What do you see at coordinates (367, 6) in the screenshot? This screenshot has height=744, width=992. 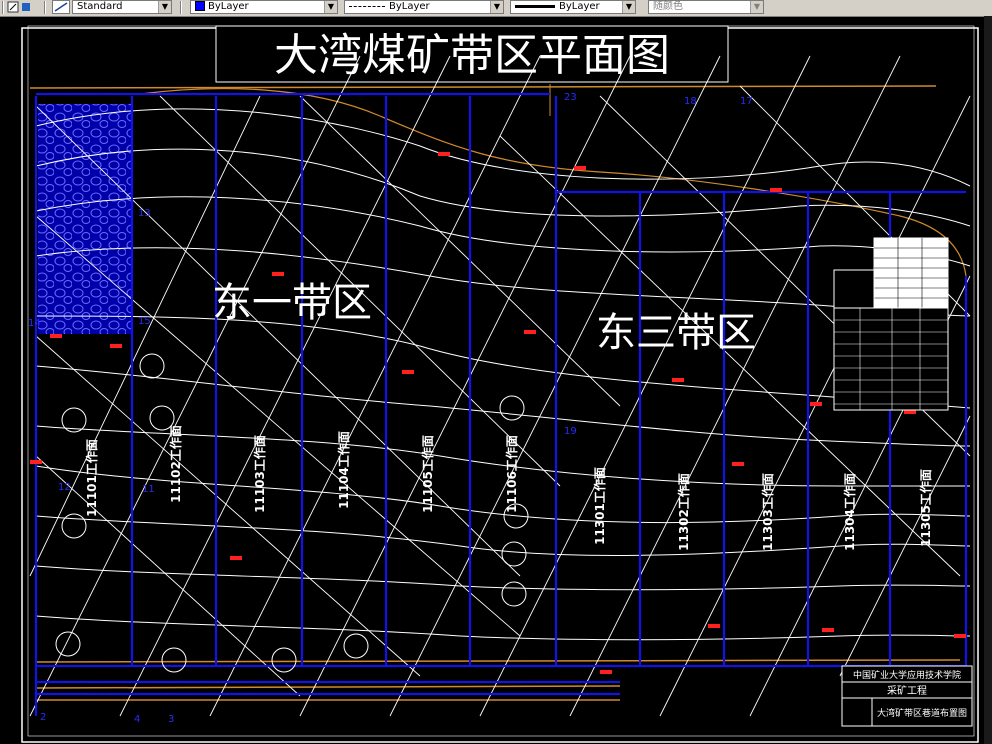 I see `linetype-preview` at bounding box center [367, 6].